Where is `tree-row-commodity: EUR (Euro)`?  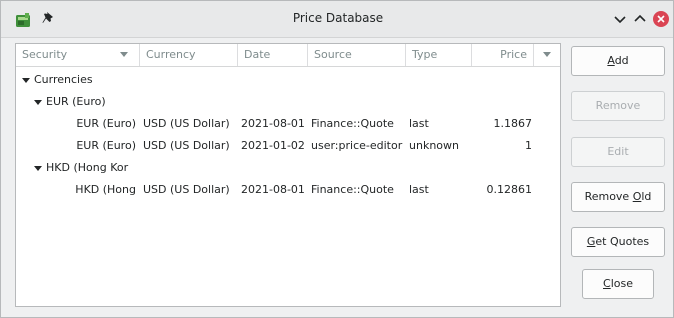
tree-row-commodity: EUR (Euro) is located at coordinates (288, 102).